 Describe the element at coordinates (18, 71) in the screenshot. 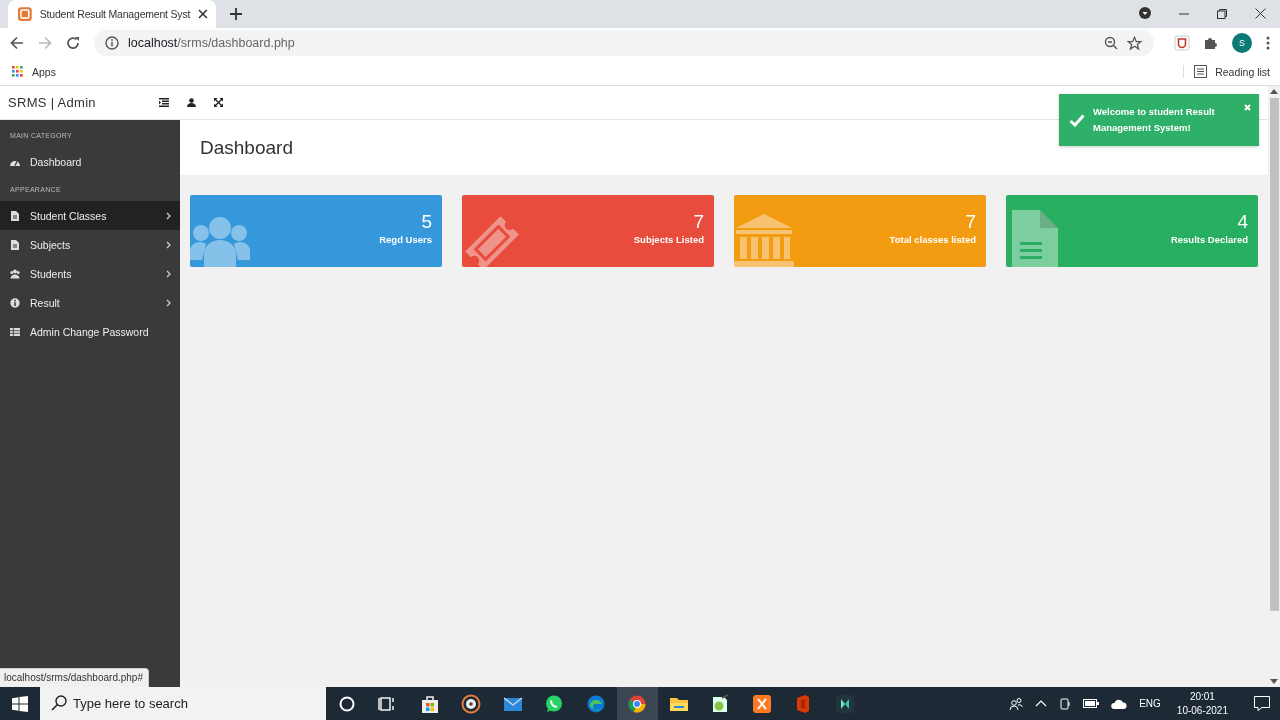

I see `apps-icon` at that location.